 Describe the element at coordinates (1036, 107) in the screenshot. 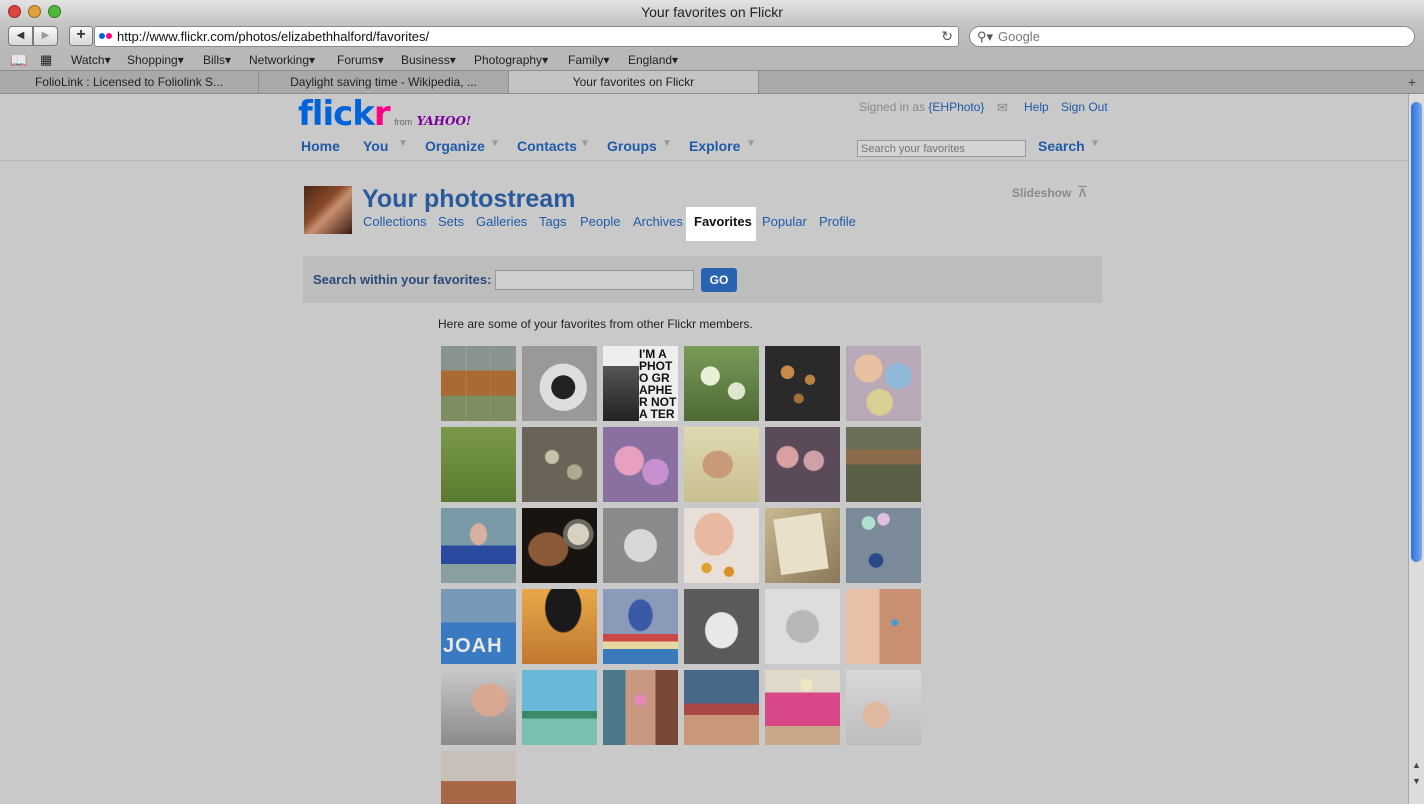

I see `help-link: Help` at that location.